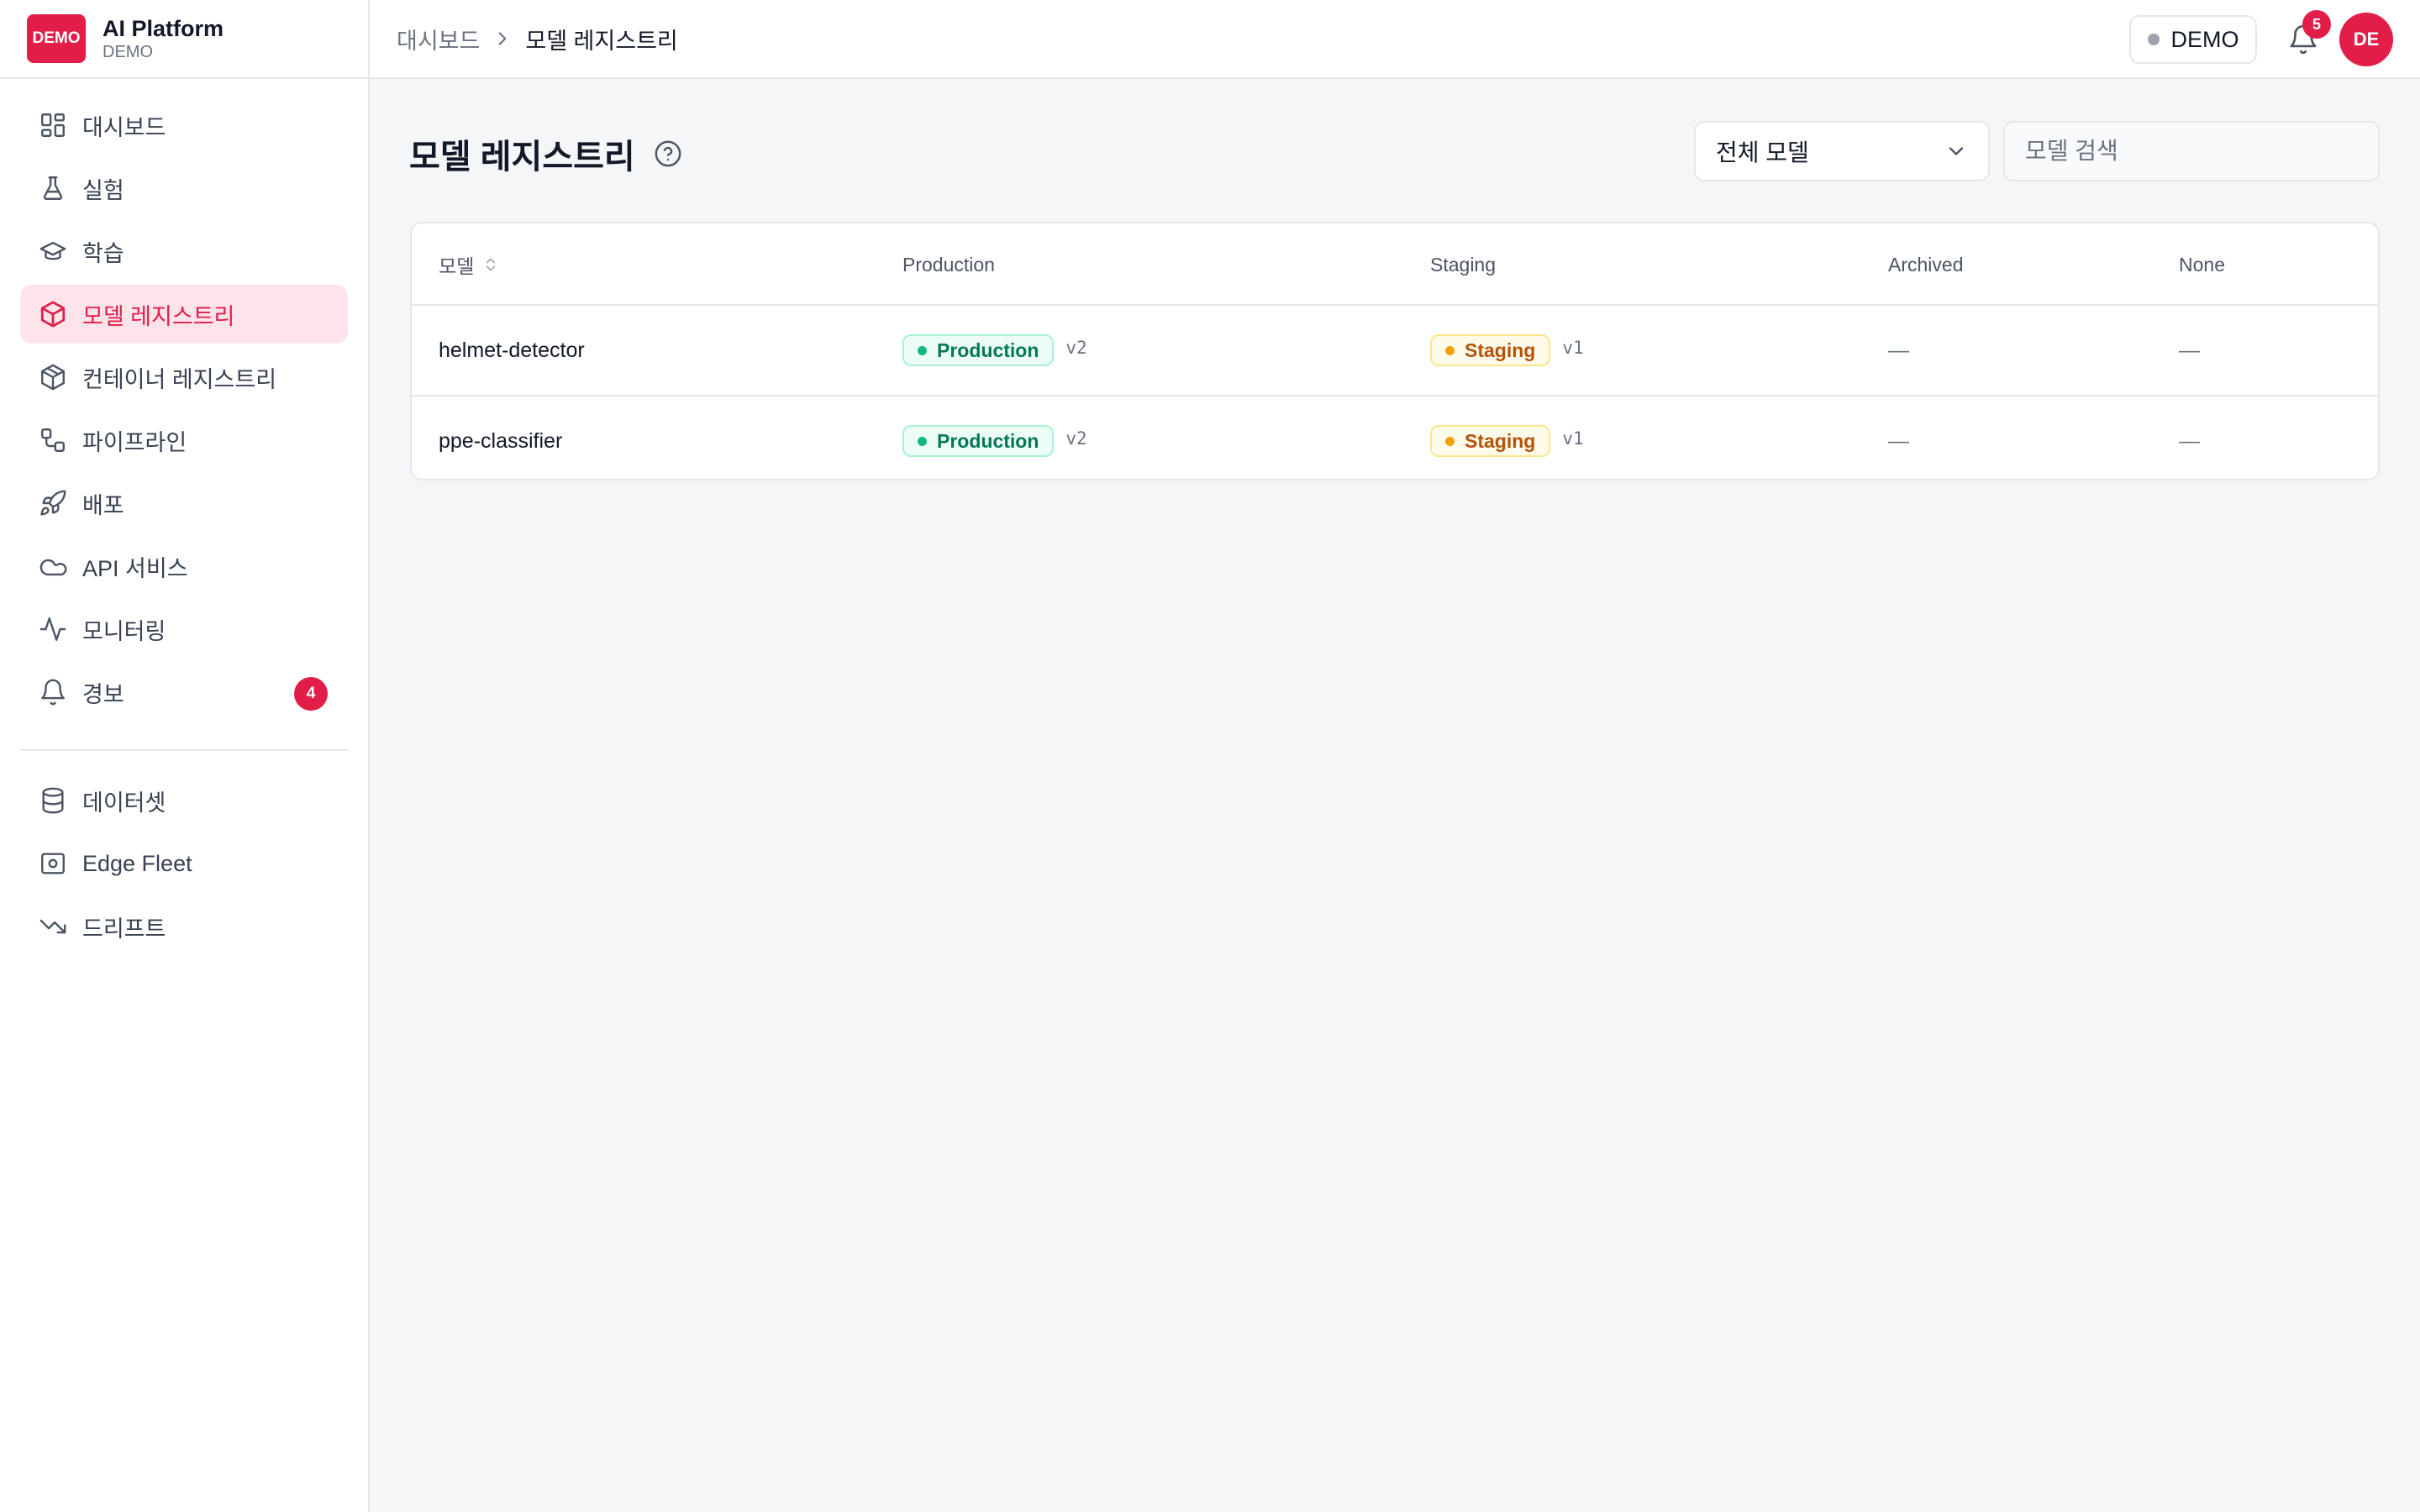 The height and width of the screenshot is (1512, 2420). Describe the element at coordinates (184, 926) in the screenshot. I see `sidebar-item-drift: 드리프트` at that location.